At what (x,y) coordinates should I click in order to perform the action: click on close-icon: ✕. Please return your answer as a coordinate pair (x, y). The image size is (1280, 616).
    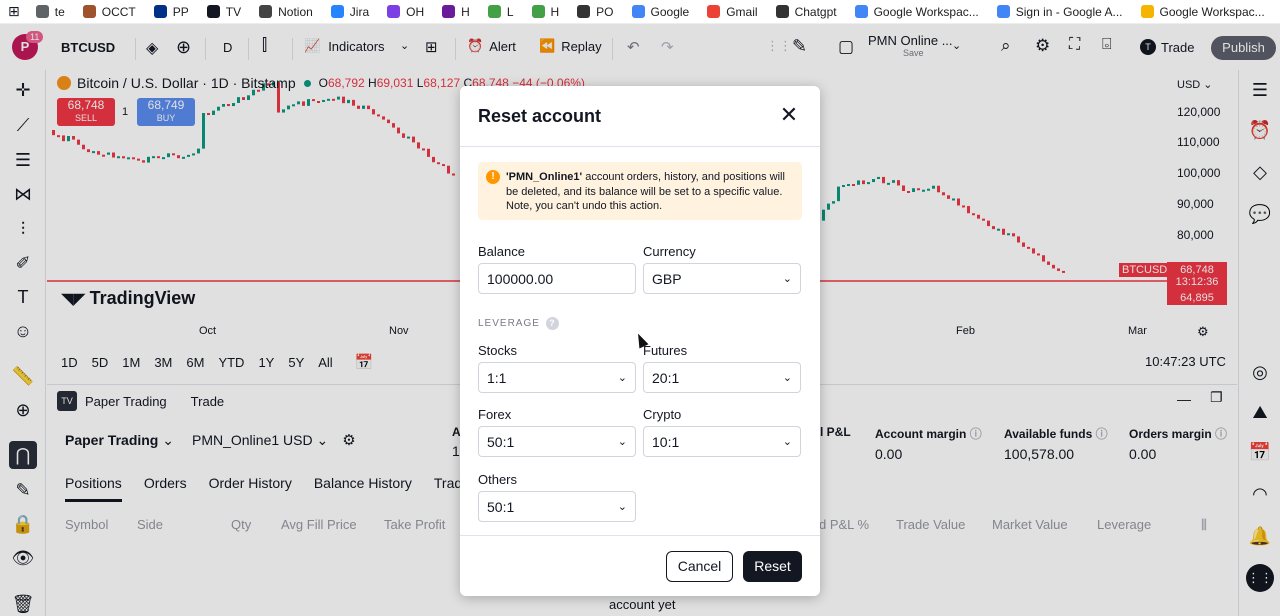
    Looking at the image, I should click on (789, 115).